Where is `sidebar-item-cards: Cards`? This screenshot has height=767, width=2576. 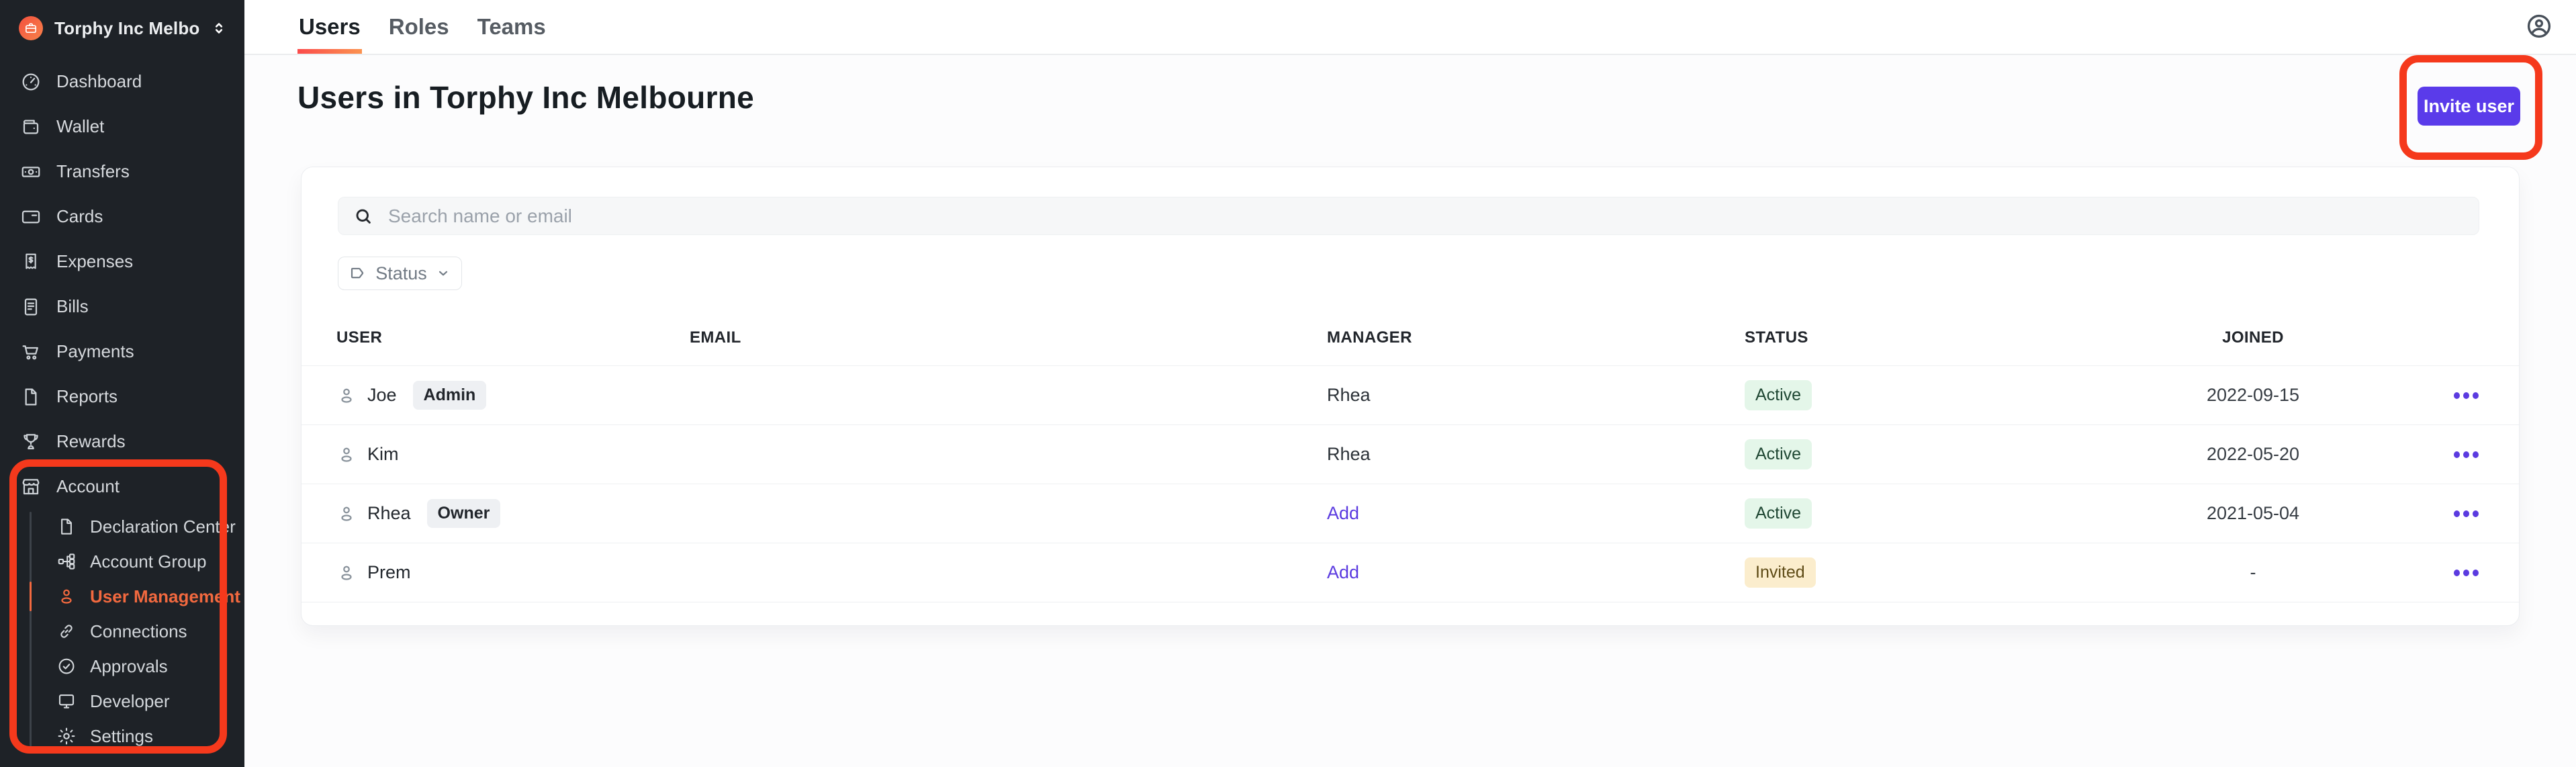
sidebar-item-cards: Cards is located at coordinates (122, 217).